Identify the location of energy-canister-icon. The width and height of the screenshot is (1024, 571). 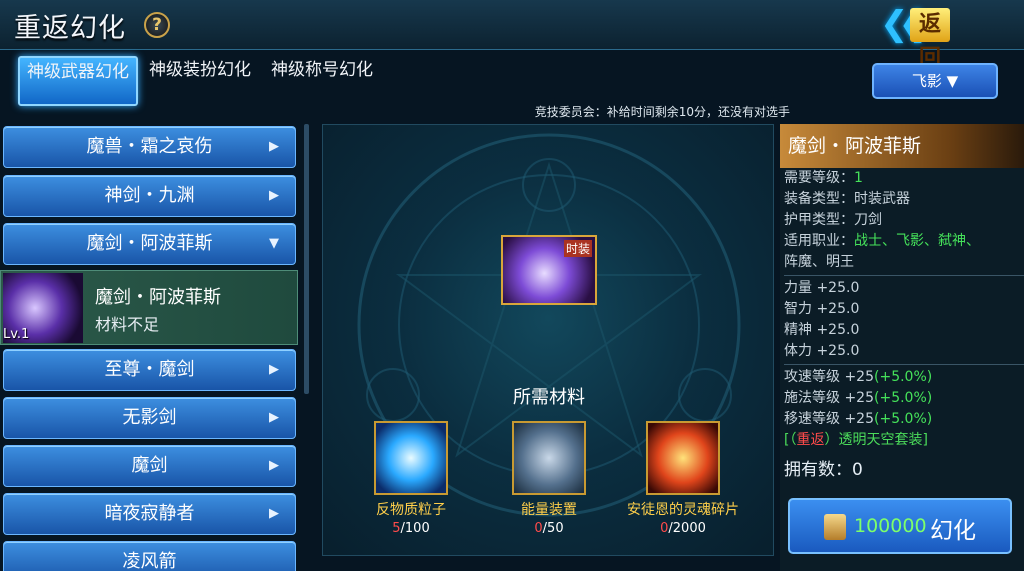
(549, 458).